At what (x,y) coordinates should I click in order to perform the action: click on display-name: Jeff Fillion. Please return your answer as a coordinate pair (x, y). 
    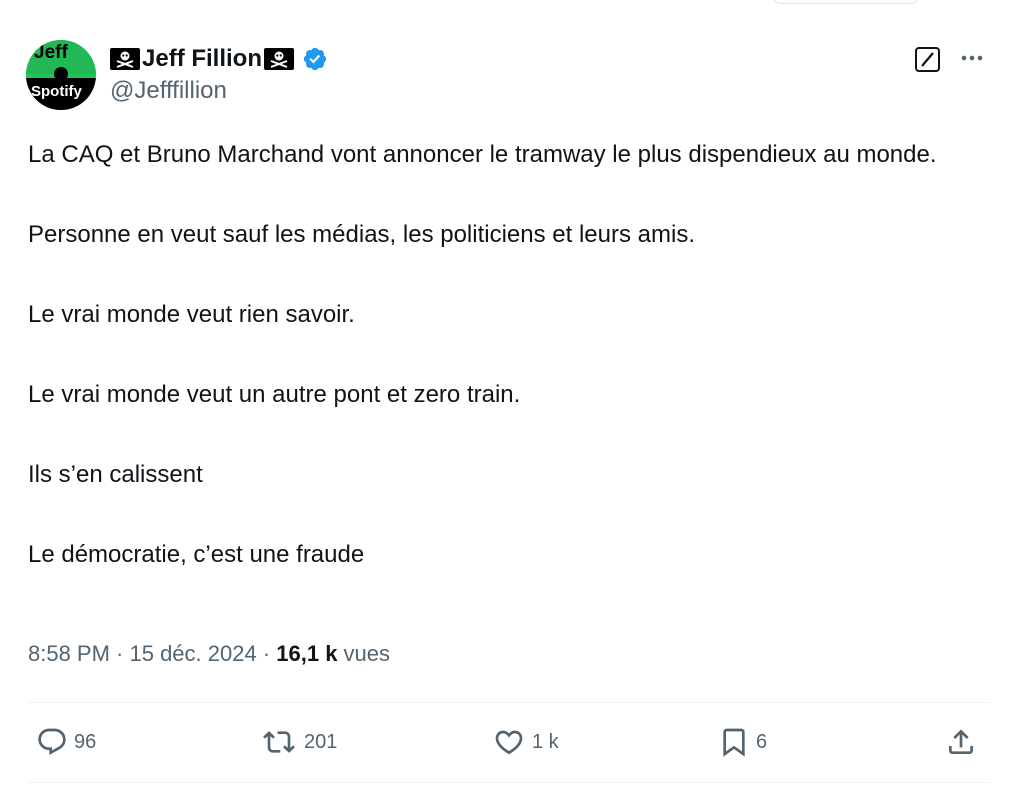
    Looking at the image, I should click on (202, 59).